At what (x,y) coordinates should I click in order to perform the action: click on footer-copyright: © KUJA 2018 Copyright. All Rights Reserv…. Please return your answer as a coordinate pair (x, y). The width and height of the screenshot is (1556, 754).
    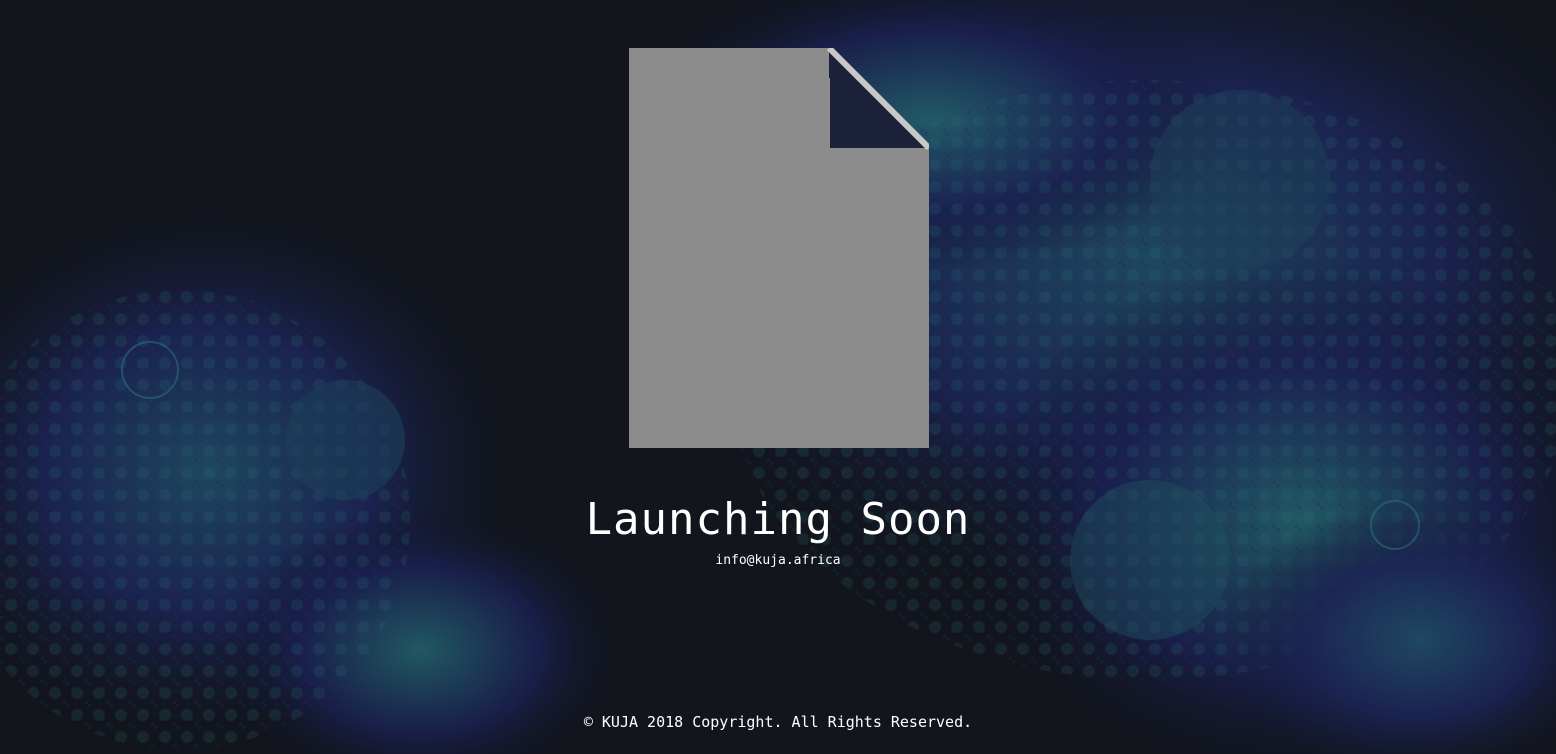
    Looking at the image, I should click on (778, 722).